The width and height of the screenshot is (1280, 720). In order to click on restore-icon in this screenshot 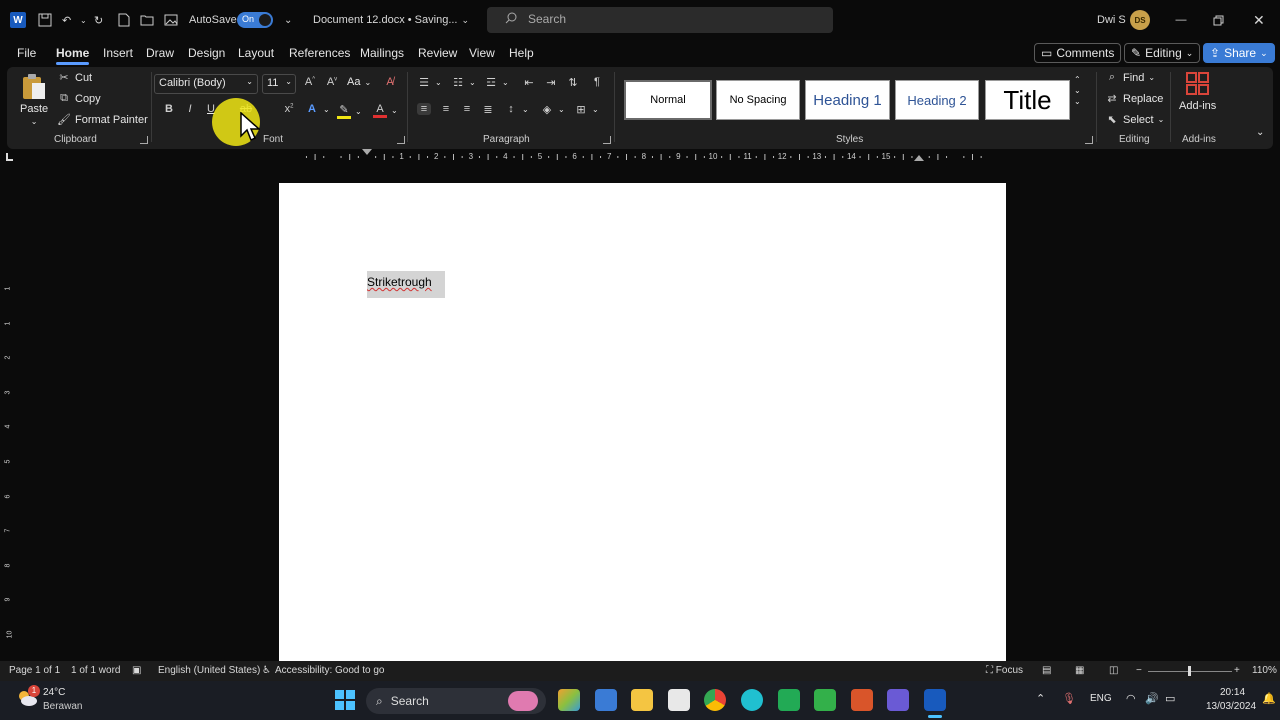, I will do `click(1218, 20)`.